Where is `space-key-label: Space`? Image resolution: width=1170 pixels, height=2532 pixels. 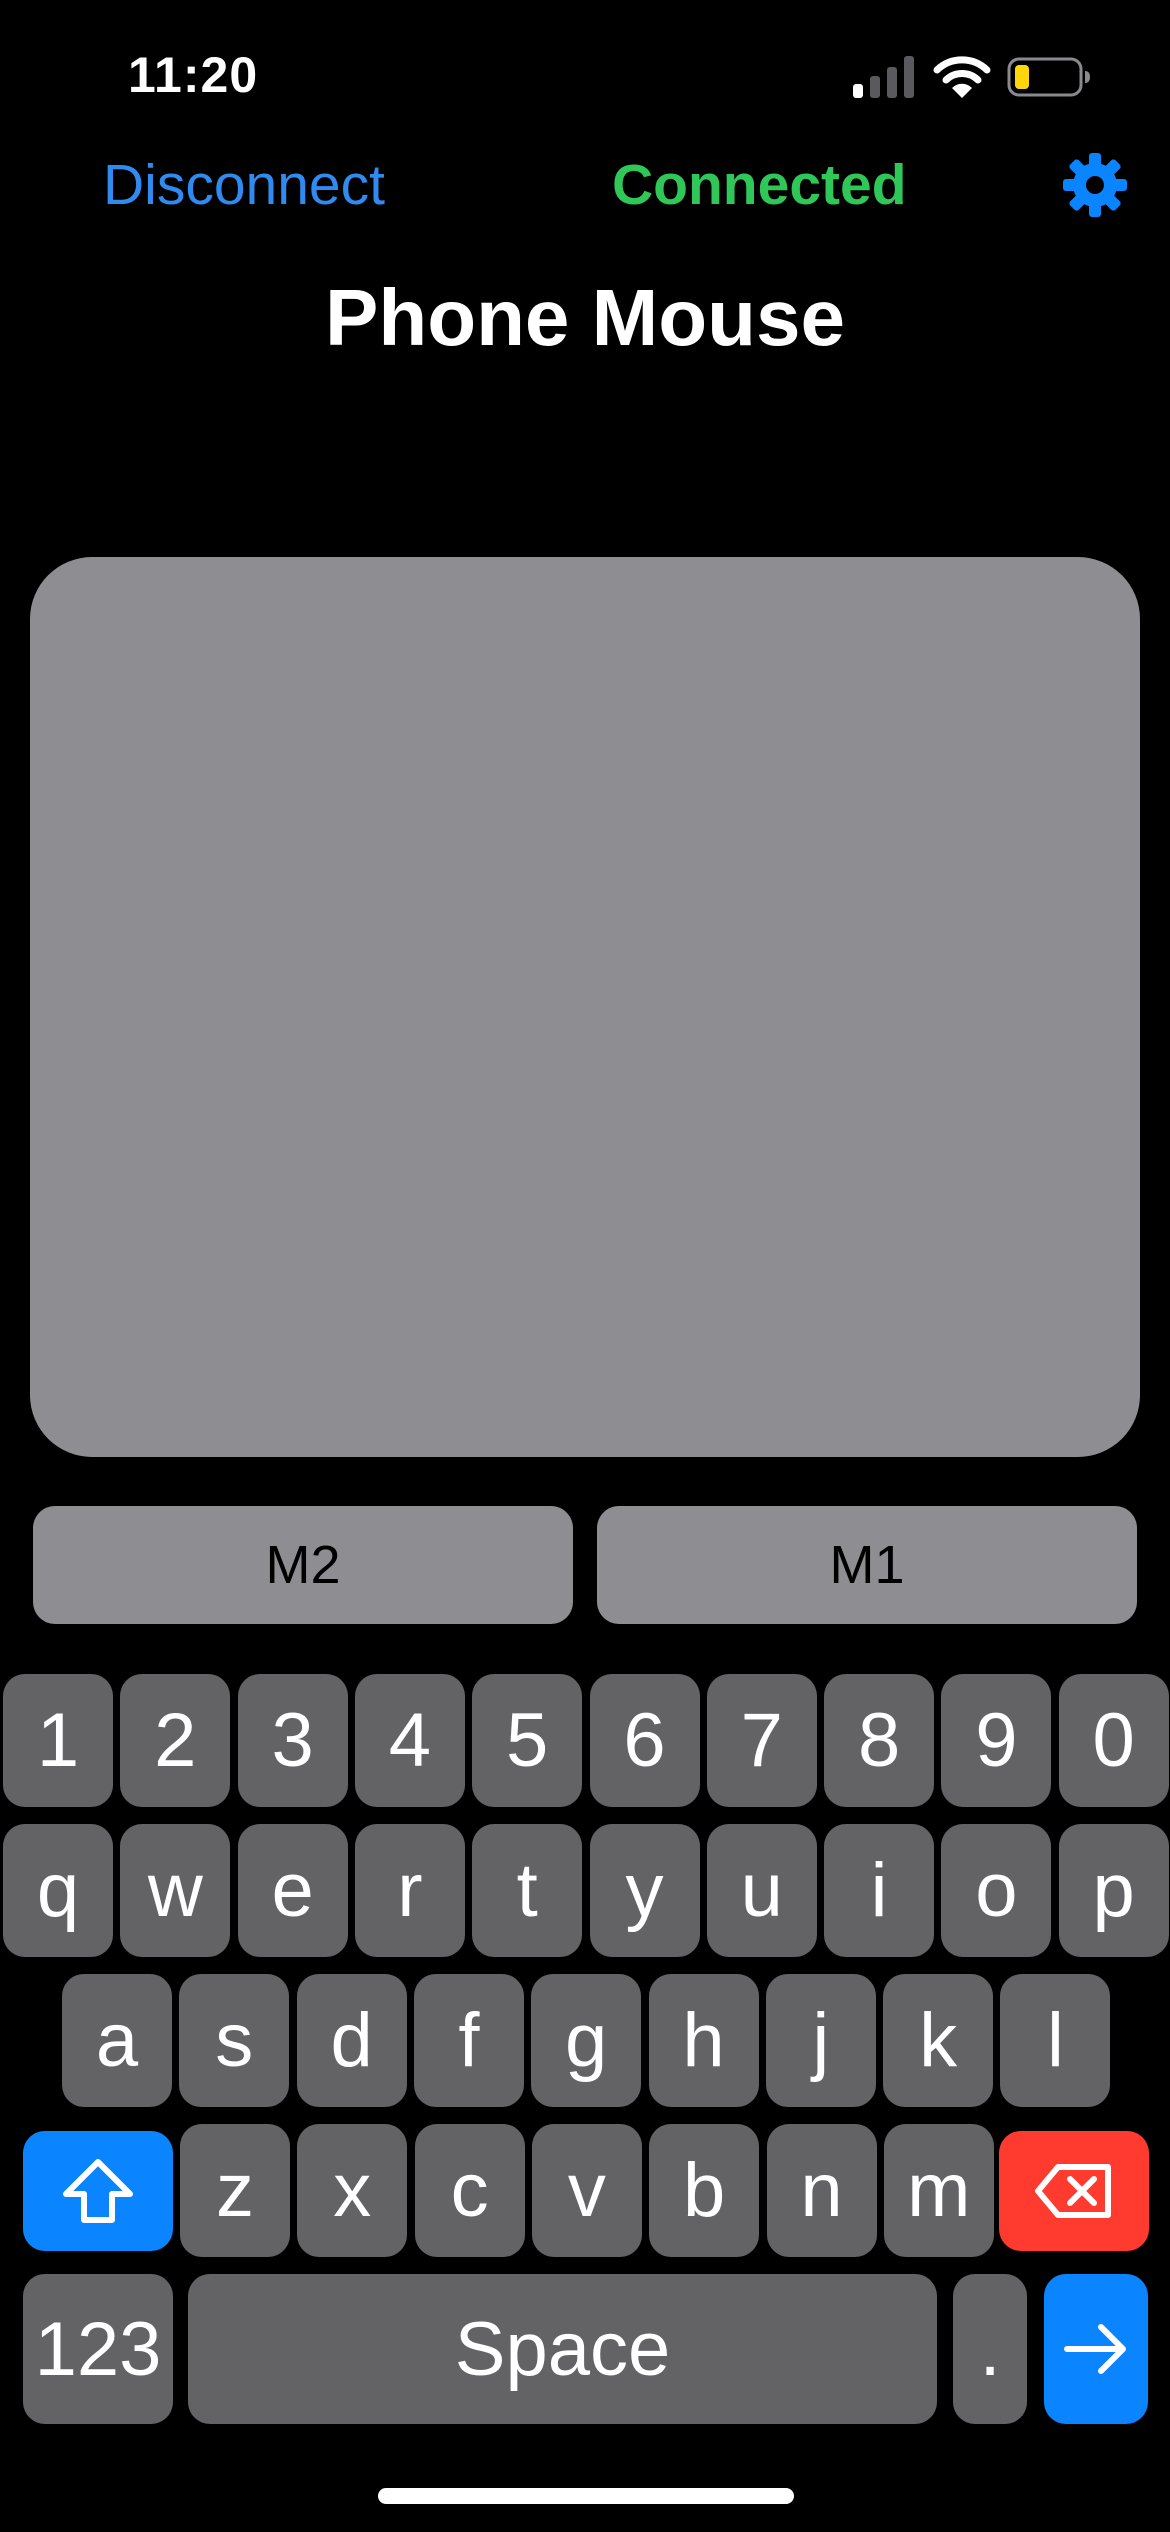
space-key-label: Space is located at coordinates (562, 2349).